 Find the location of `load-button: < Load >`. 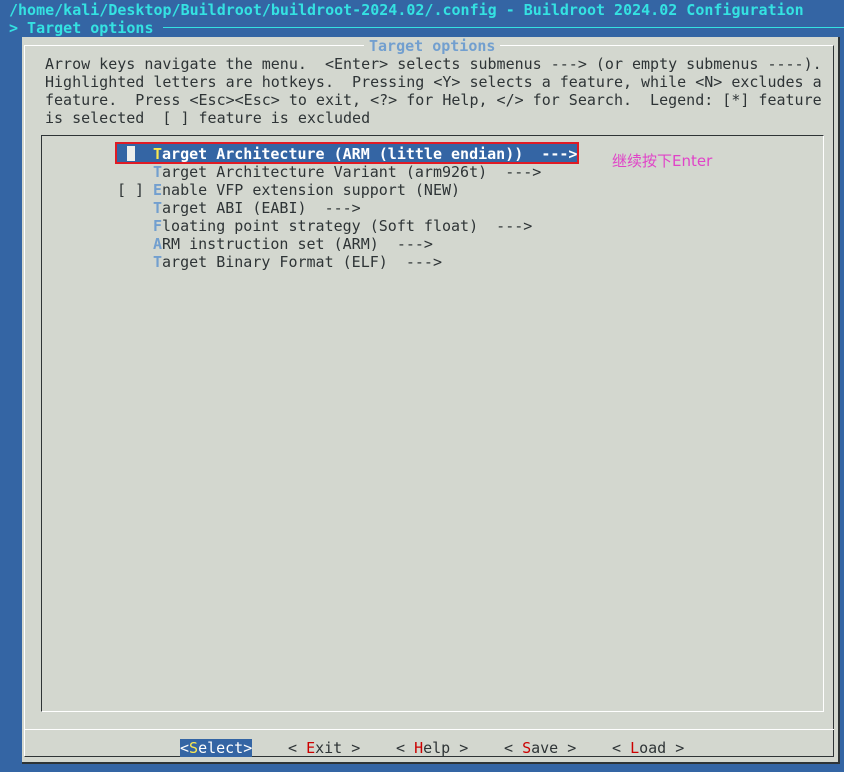

load-button: < Load > is located at coordinates (648, 748).